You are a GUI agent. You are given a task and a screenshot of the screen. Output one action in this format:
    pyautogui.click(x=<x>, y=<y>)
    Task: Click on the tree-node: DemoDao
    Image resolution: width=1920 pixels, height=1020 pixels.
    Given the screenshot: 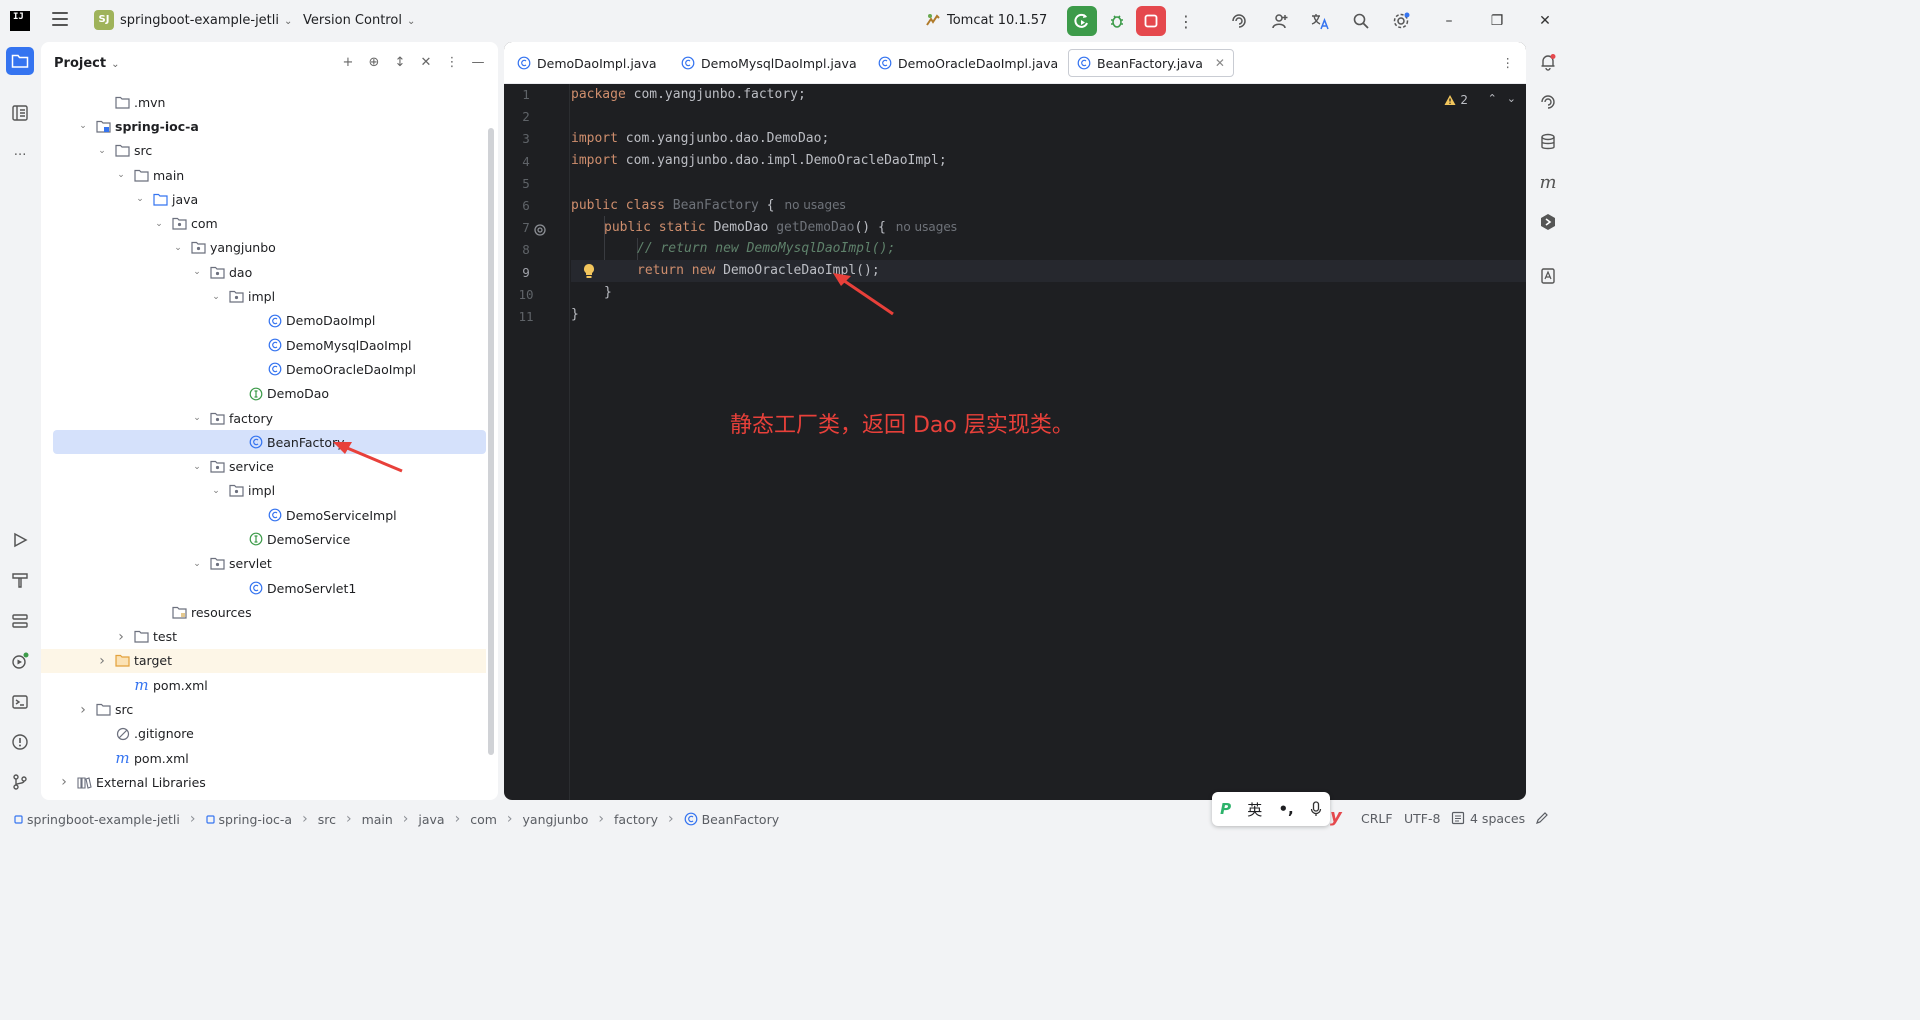 What is the action you would take?
    pyautogui.click(x=263, y=394)
    